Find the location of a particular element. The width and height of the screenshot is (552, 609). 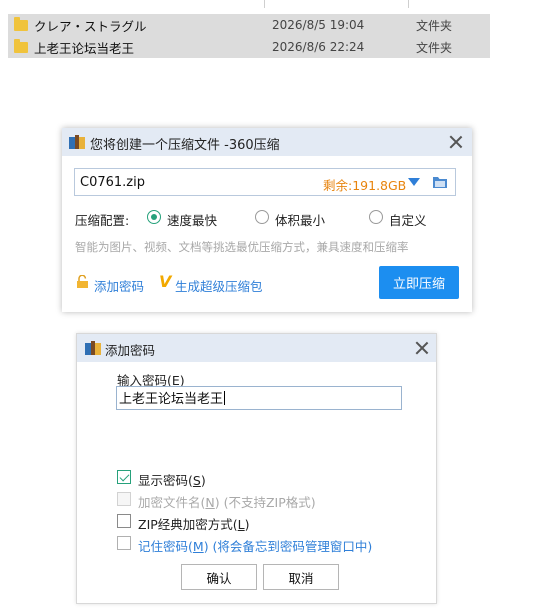

compress-dialog-title: 您将创建一个压缩文件 -360压缩 is located at coordinates (185, 145).